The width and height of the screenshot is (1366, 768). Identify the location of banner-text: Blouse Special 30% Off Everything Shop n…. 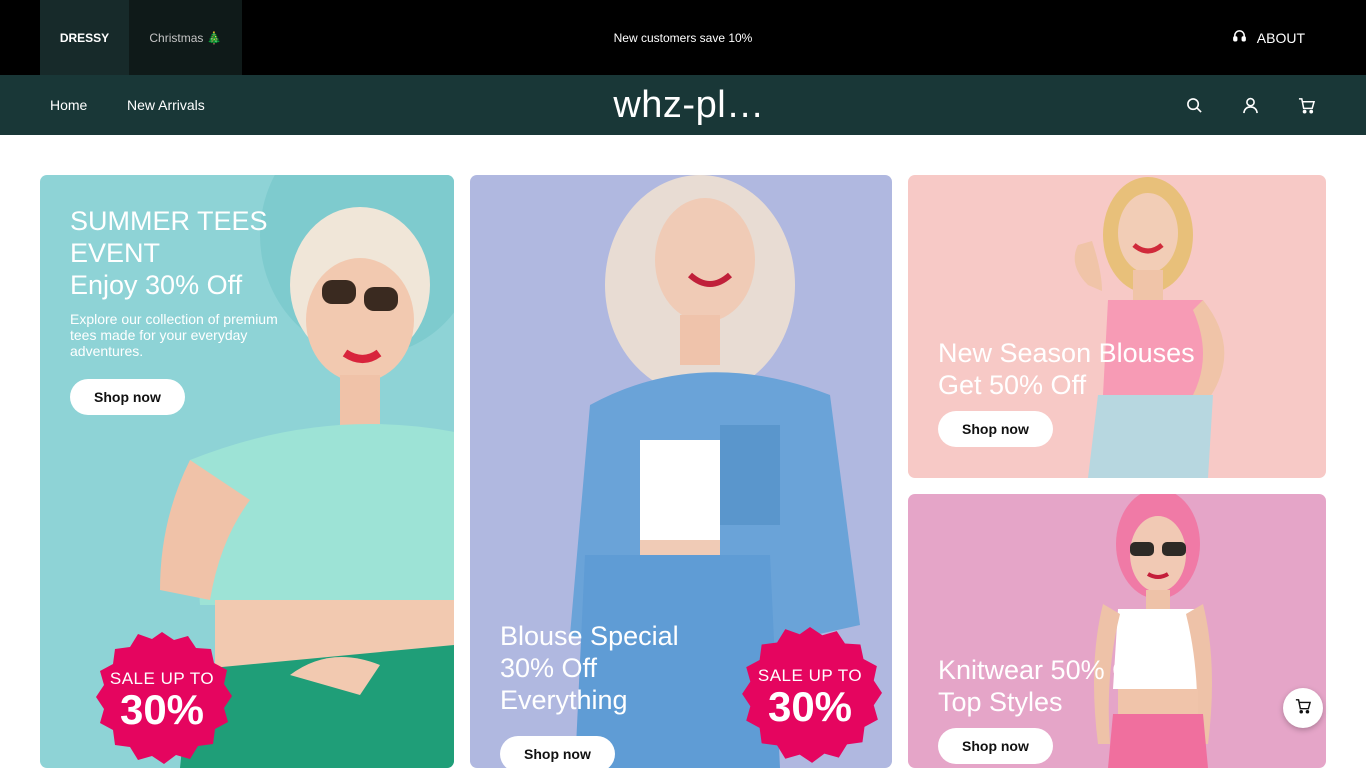
(610, 694).